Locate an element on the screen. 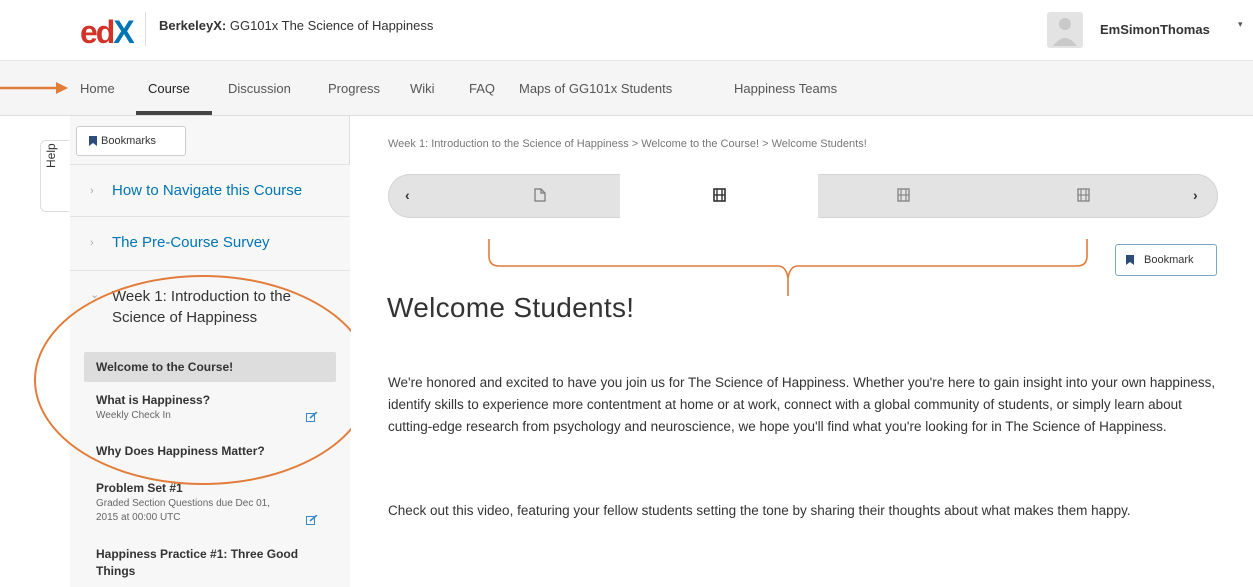 This screenshot has width=1253, height=587. header-divider is located at coordinates (145, 29).